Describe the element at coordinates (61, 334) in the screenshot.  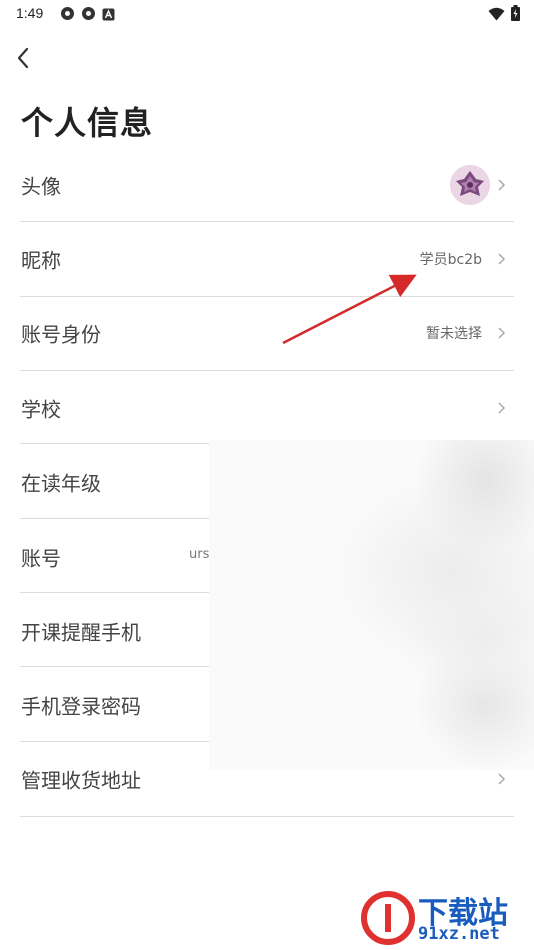
I see `row-label: 账号身份` at that location.